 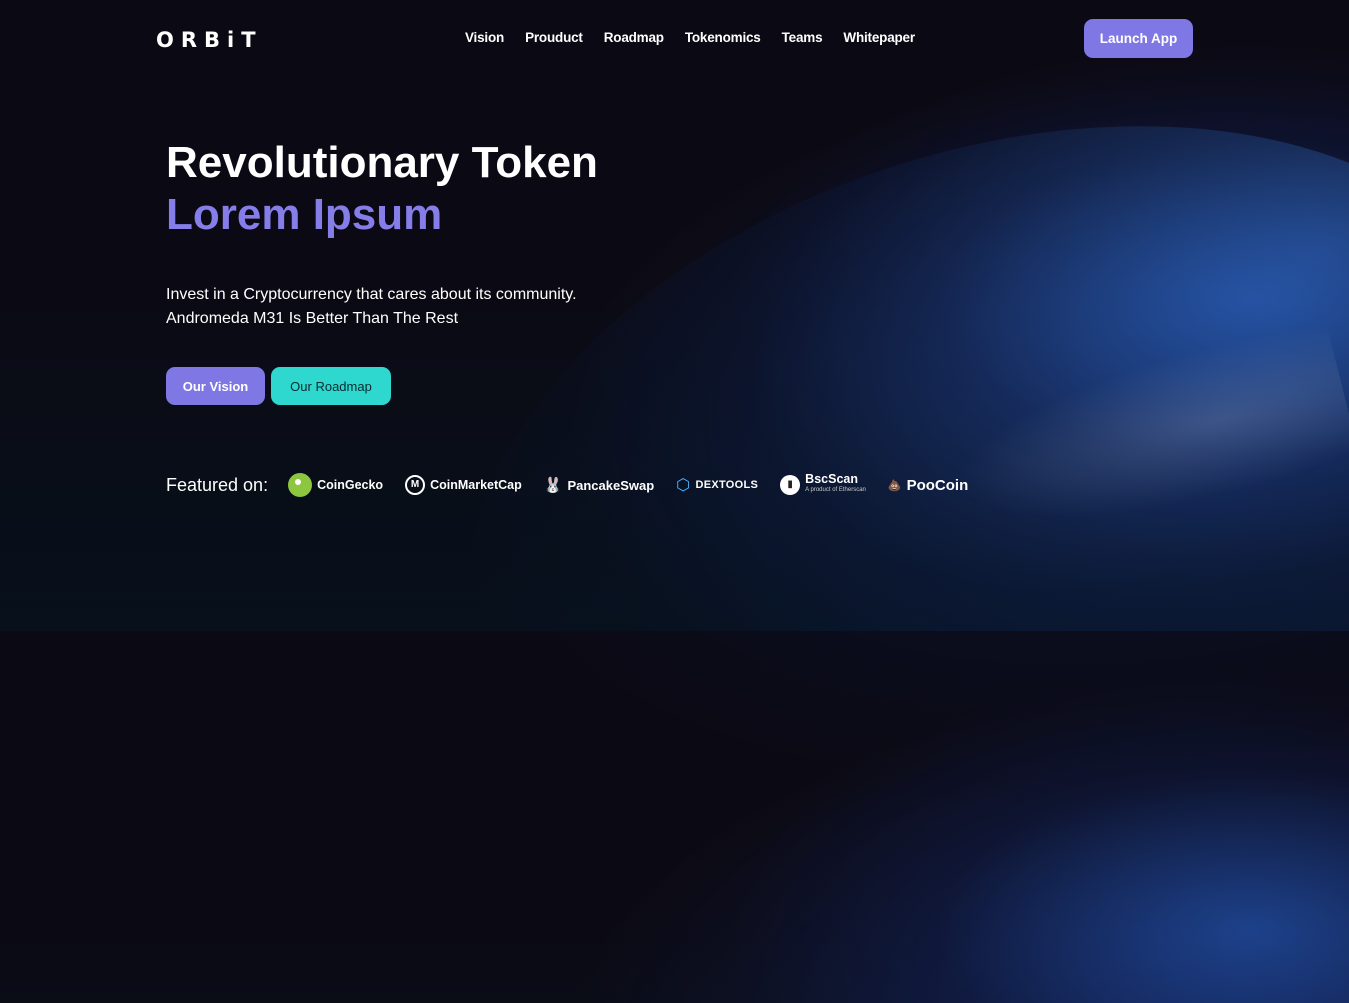 I want to click on hero-subtitle-line2: Andromeda M31 Is Better Than The Rest, so click(x=312, y=318).